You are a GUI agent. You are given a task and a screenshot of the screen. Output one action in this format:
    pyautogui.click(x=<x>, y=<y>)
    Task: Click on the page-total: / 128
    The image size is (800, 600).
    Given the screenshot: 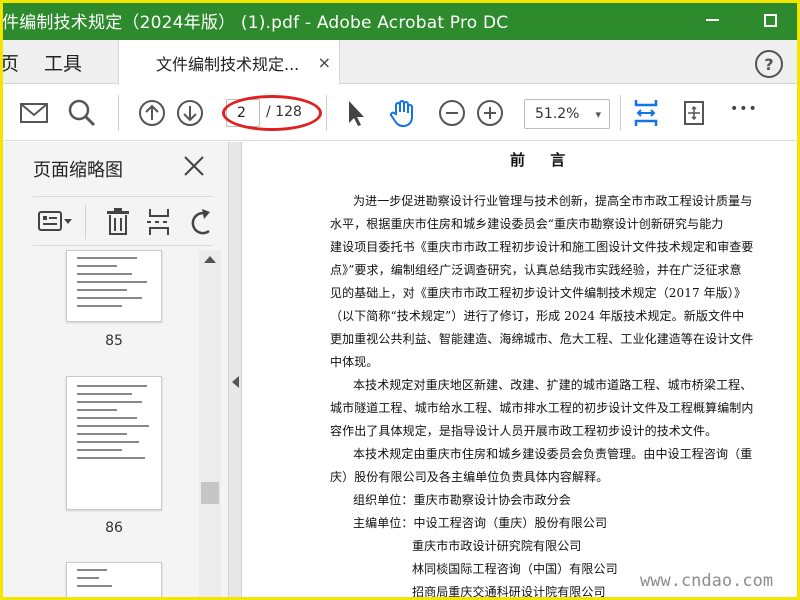 What is the action you would take?
    pyautogui.click(x=284, y=112)
    